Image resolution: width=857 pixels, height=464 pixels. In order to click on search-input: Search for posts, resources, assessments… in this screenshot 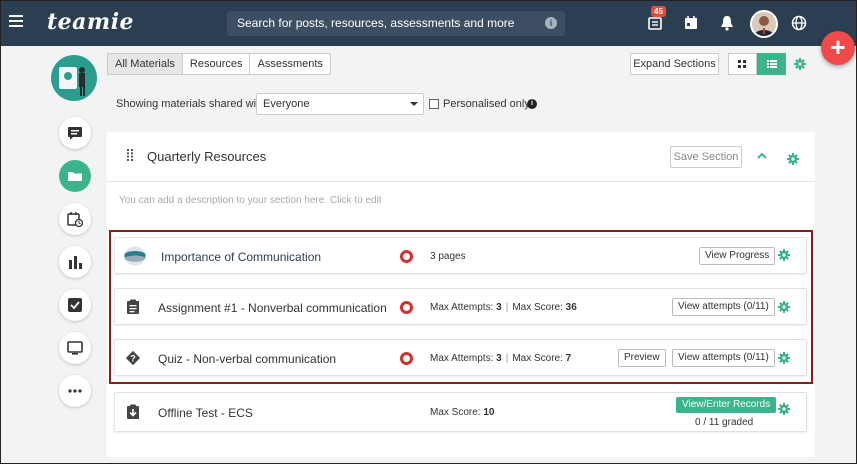, I will do `click(396, 23)`.